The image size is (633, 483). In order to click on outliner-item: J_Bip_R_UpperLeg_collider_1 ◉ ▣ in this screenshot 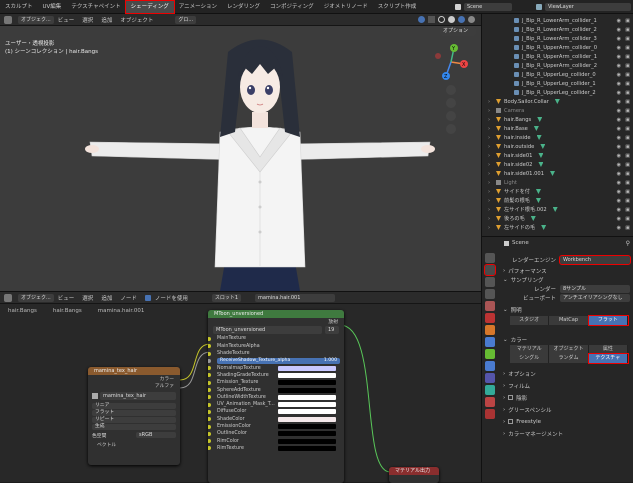, I will do `click(557, 83)`.